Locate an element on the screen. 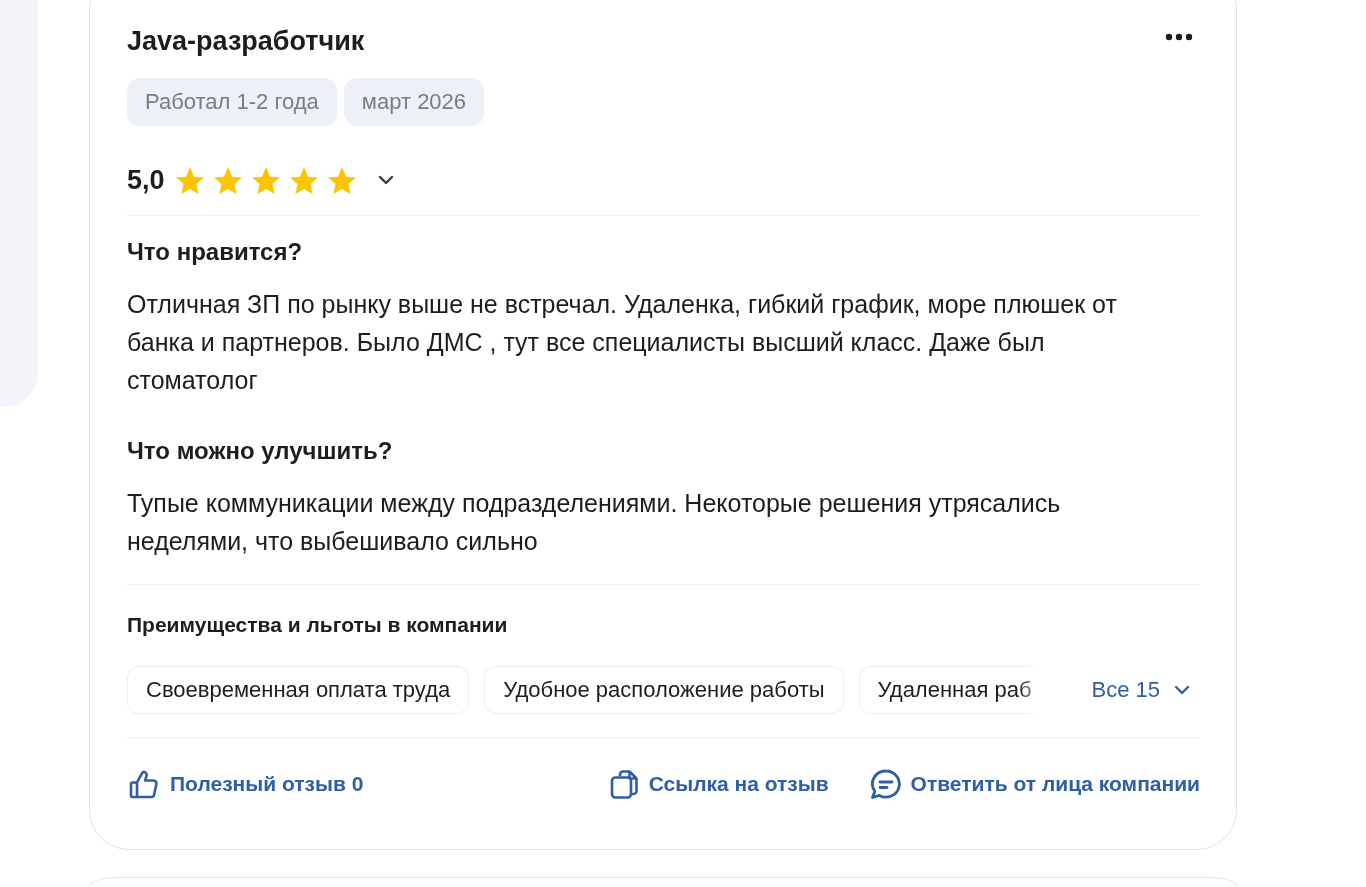 This screenshot has height=887, width=1366. copy-link-button: Ссылка на отзыв is located at coordinates (719, 784).